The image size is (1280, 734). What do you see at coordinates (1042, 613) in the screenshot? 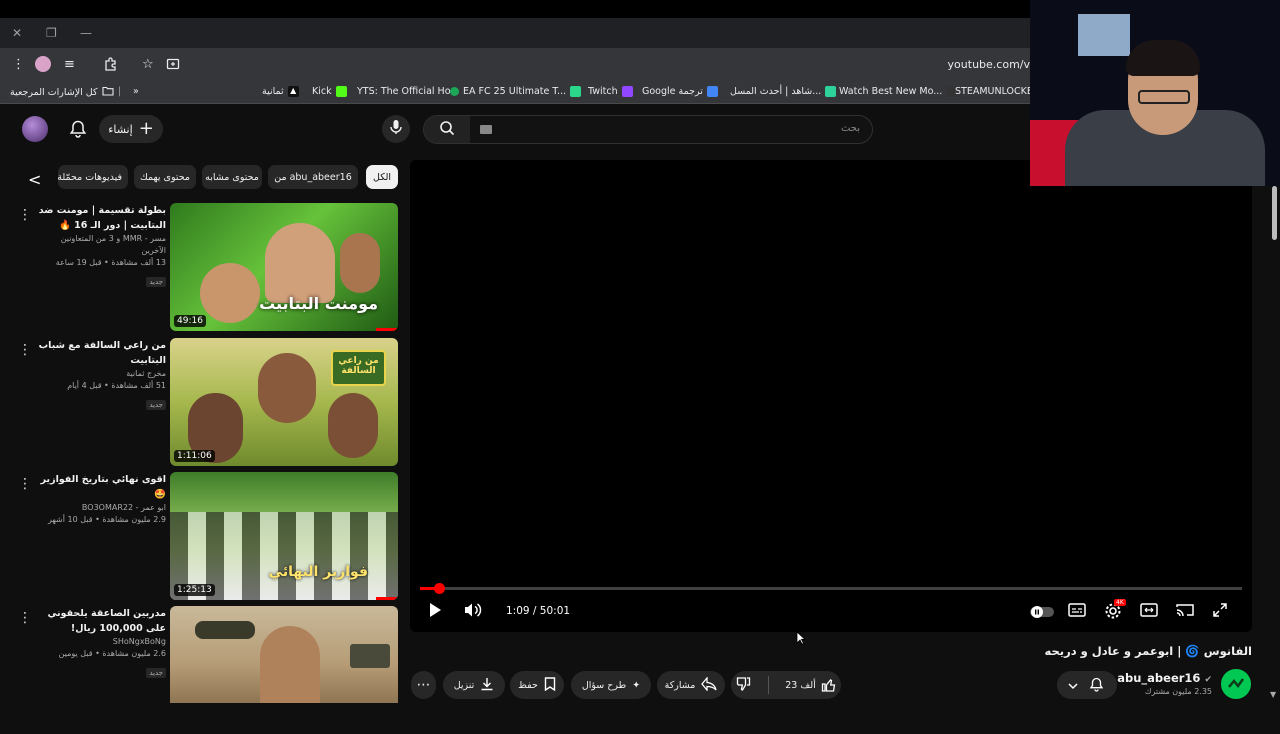
I see `autoplay-toggle` at bounding box center [1042, 613].